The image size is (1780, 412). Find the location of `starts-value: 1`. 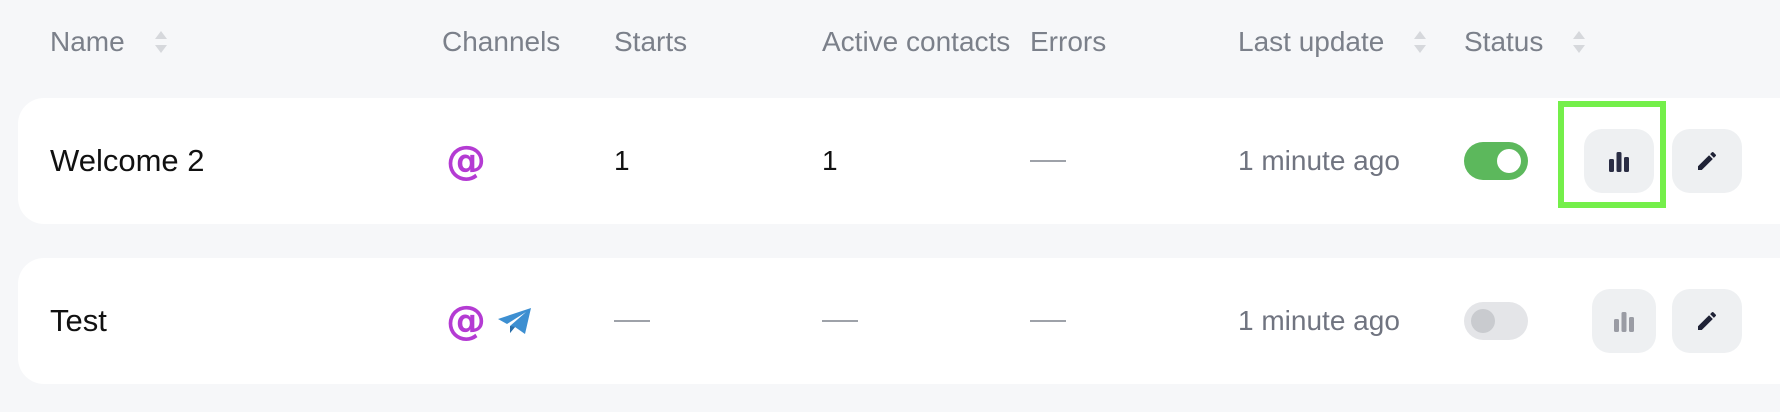

starts-value: 1 is located at coordinates (622, 160).